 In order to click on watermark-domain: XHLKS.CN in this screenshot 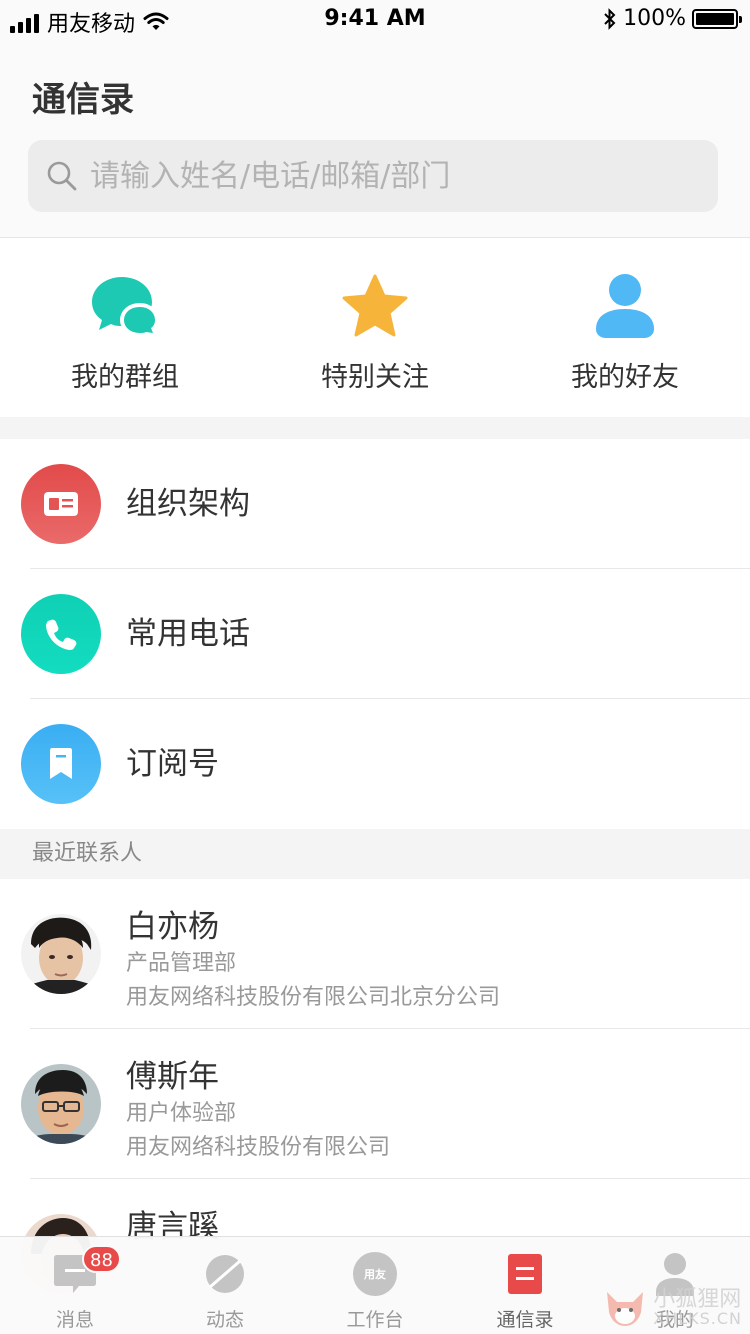, I will do `click(697, 1318)`.